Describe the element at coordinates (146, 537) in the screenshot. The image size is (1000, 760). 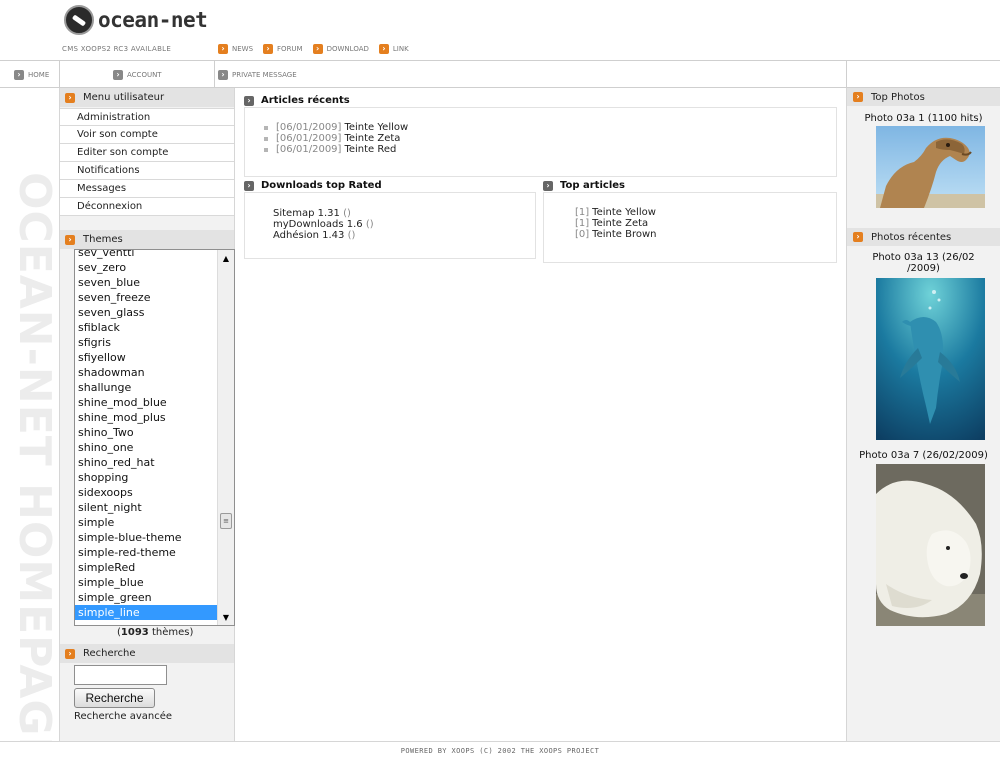
I see `theme-option: simple-blue-theme` at that location.